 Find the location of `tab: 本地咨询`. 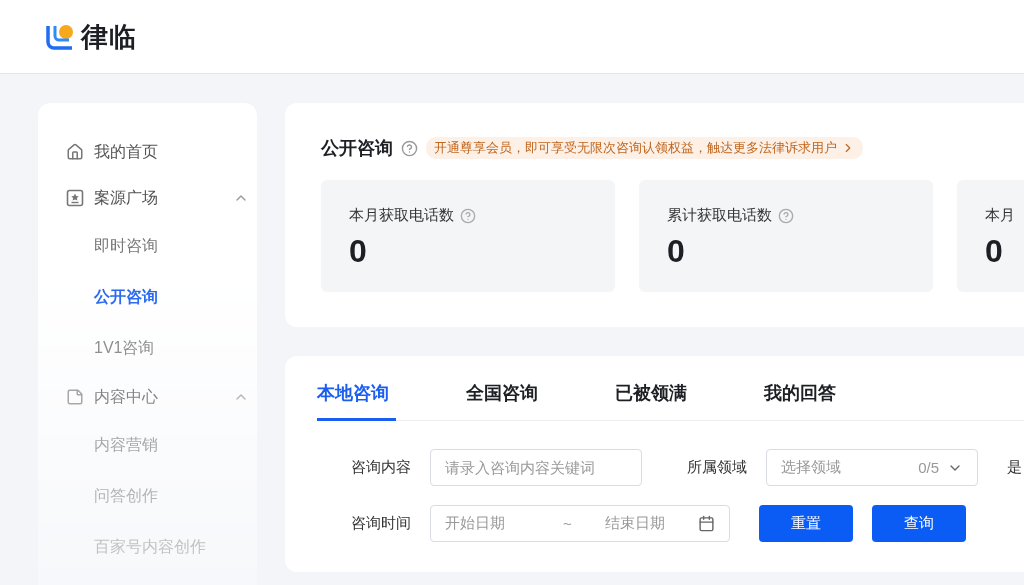

tab: 本地咨询 is located at coordinates (356, 396).